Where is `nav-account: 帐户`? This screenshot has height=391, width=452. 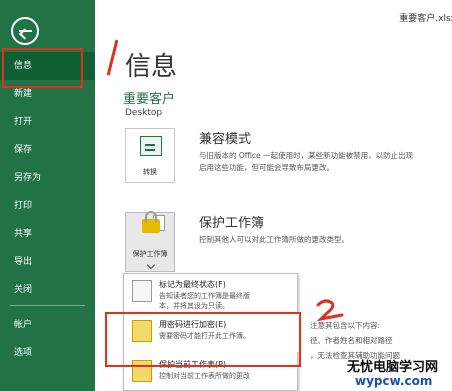 nav-account: 帐户 is located at coordinates (47, 325).